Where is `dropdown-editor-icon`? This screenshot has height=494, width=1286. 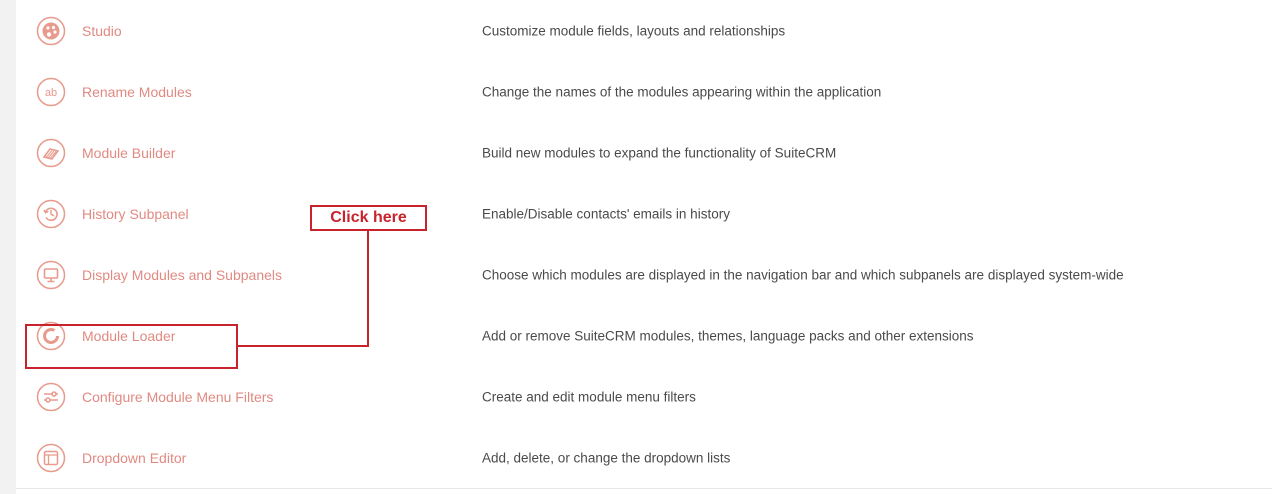
dropdown-editor-icon is located at coordinates (51, 458).